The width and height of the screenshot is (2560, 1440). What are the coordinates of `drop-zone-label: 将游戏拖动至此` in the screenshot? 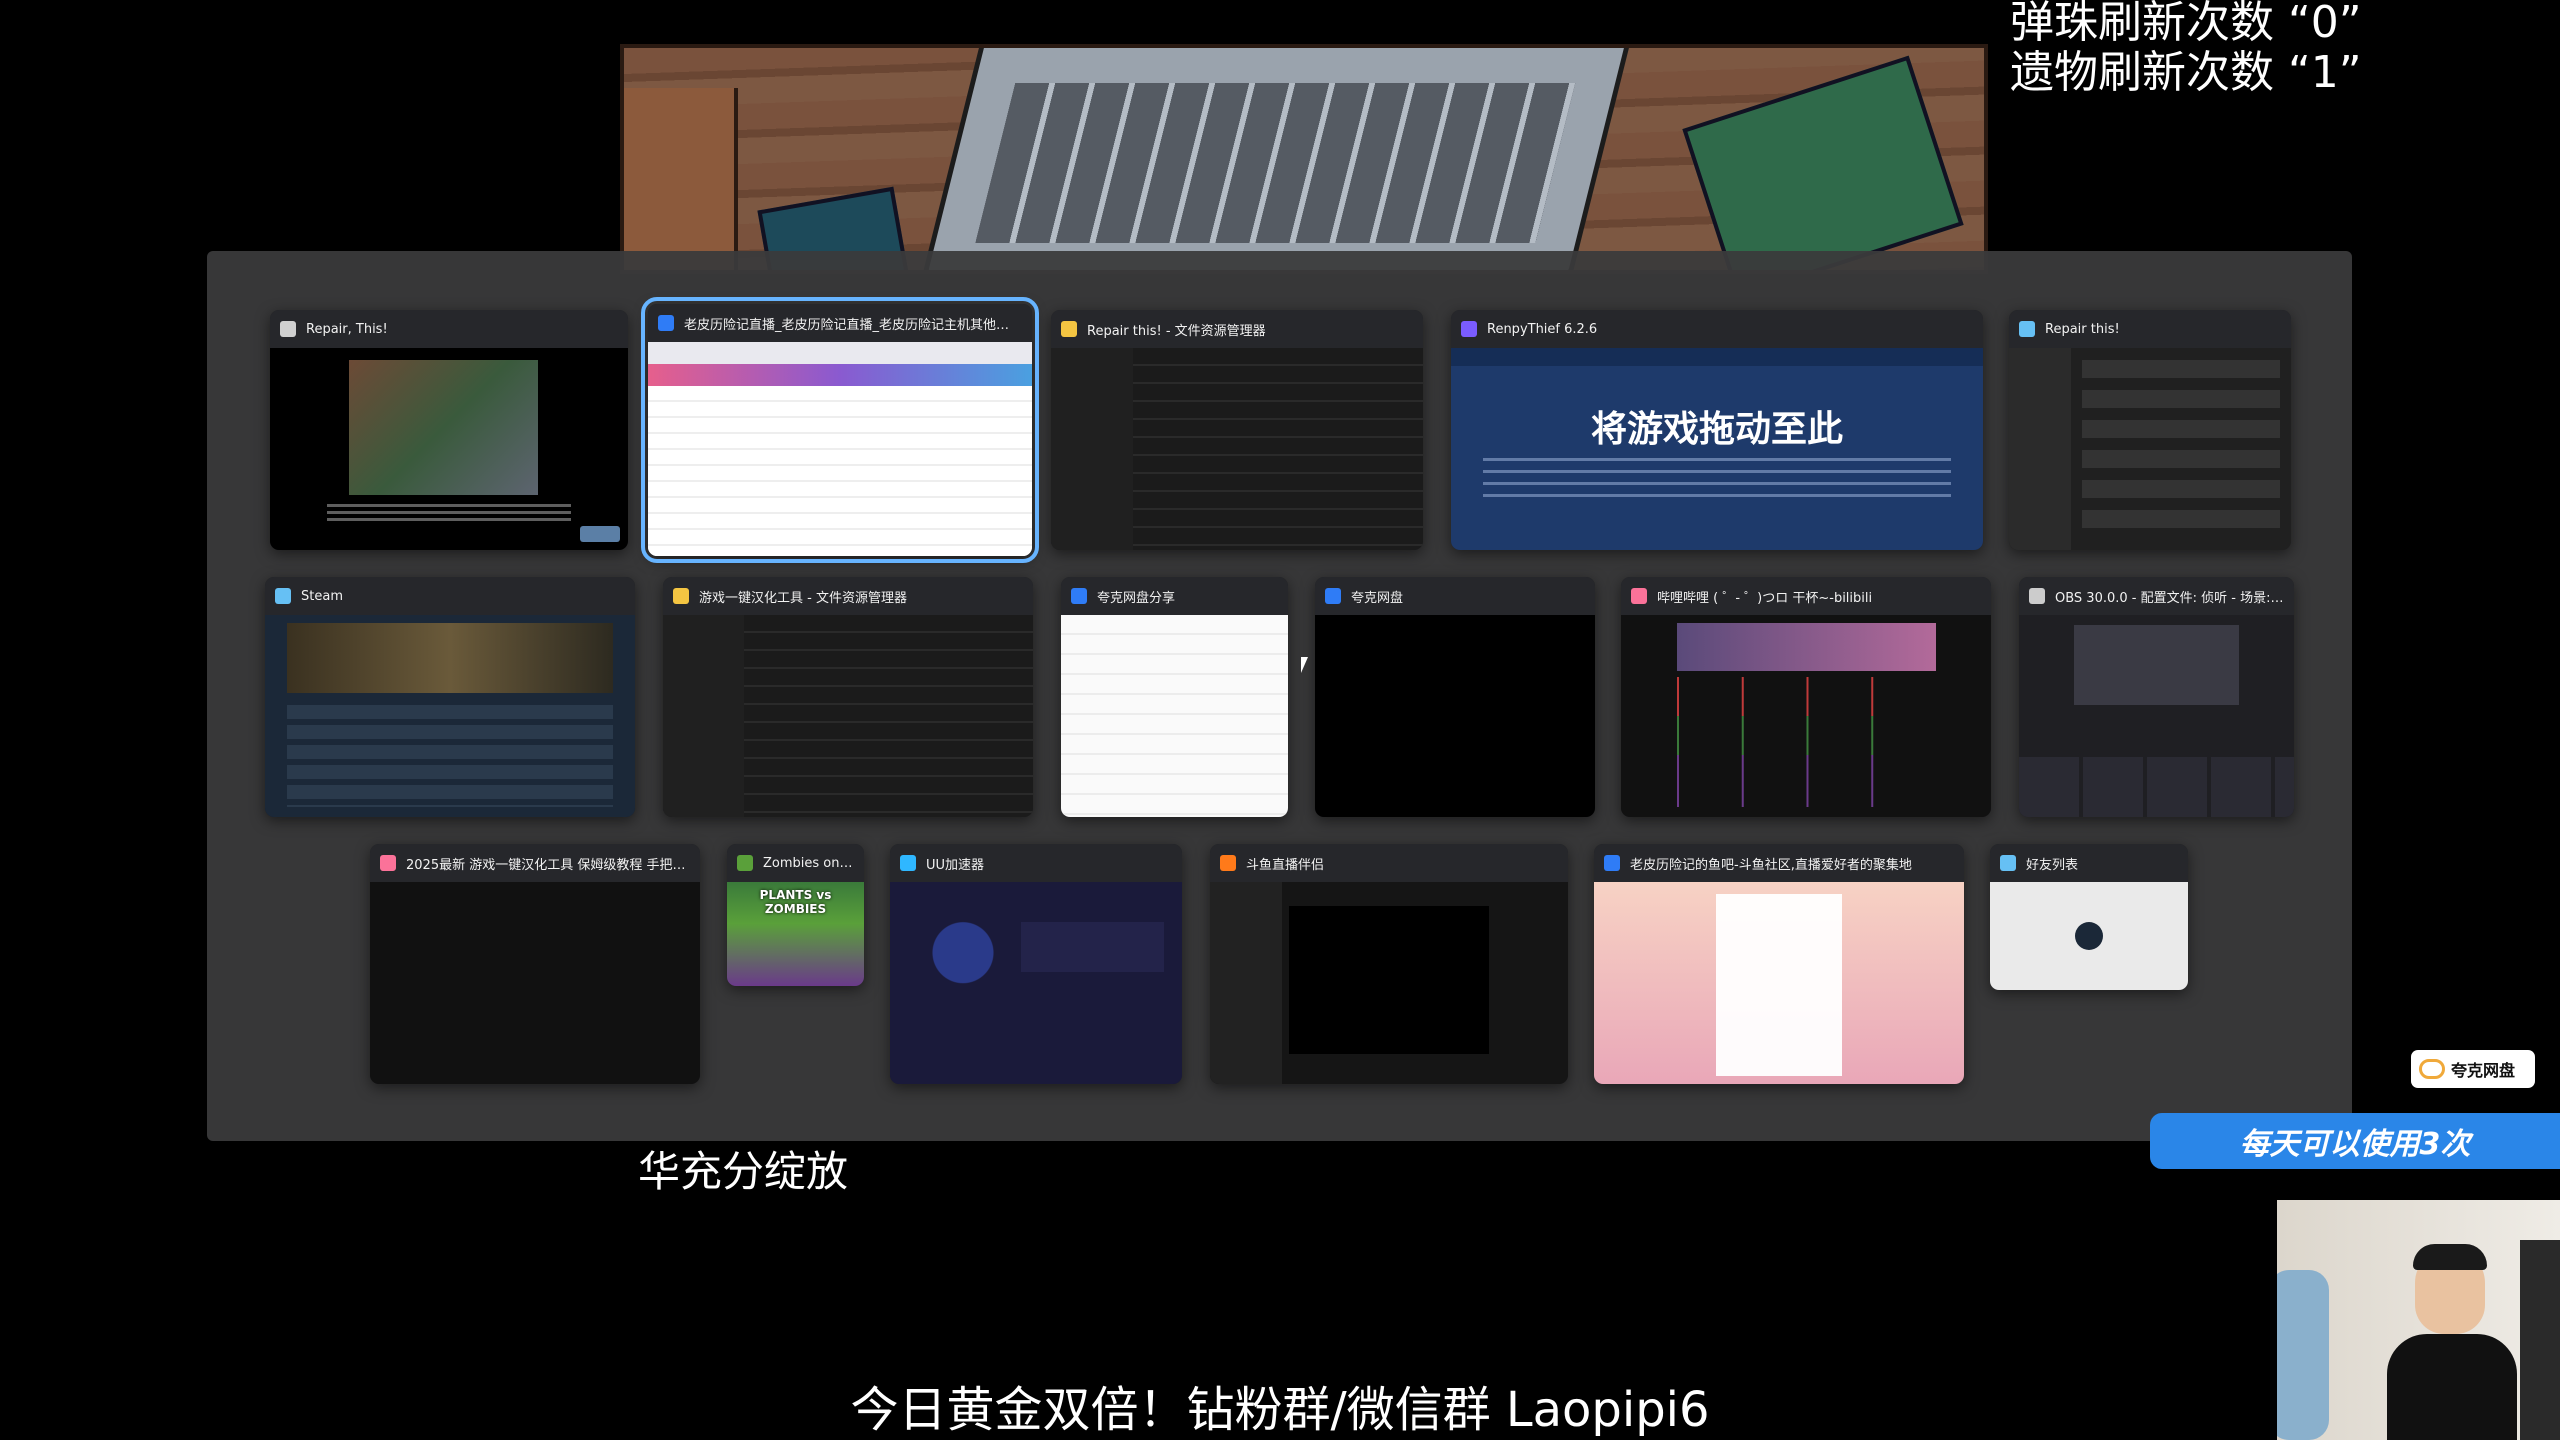 It's located at (1716, 429).